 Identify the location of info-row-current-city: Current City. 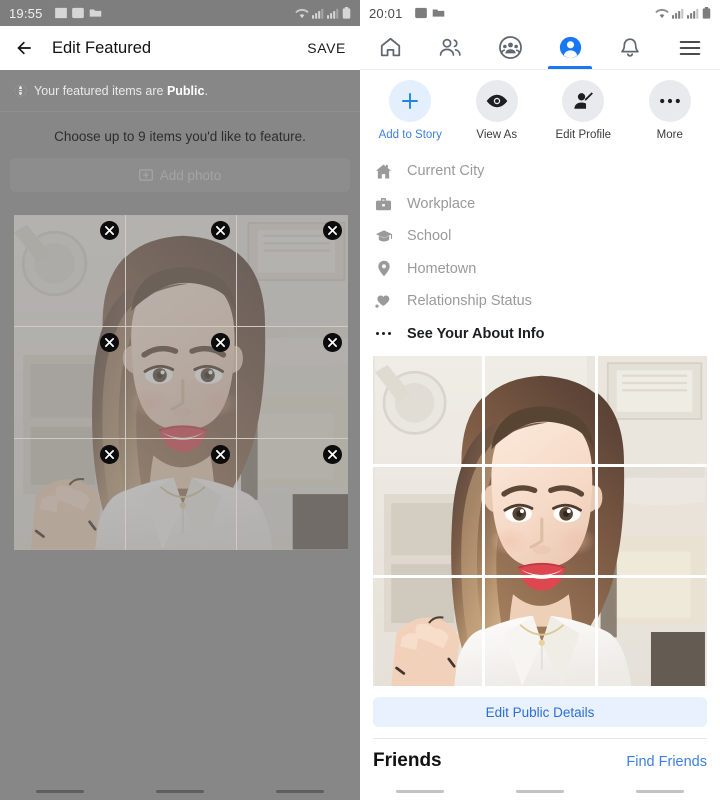
(540, 171).